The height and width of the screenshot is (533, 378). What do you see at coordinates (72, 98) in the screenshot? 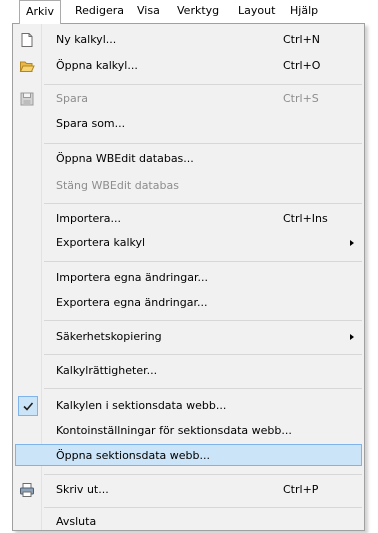
I see `menu-item-label: Spara` at bounding box center [72, 98].